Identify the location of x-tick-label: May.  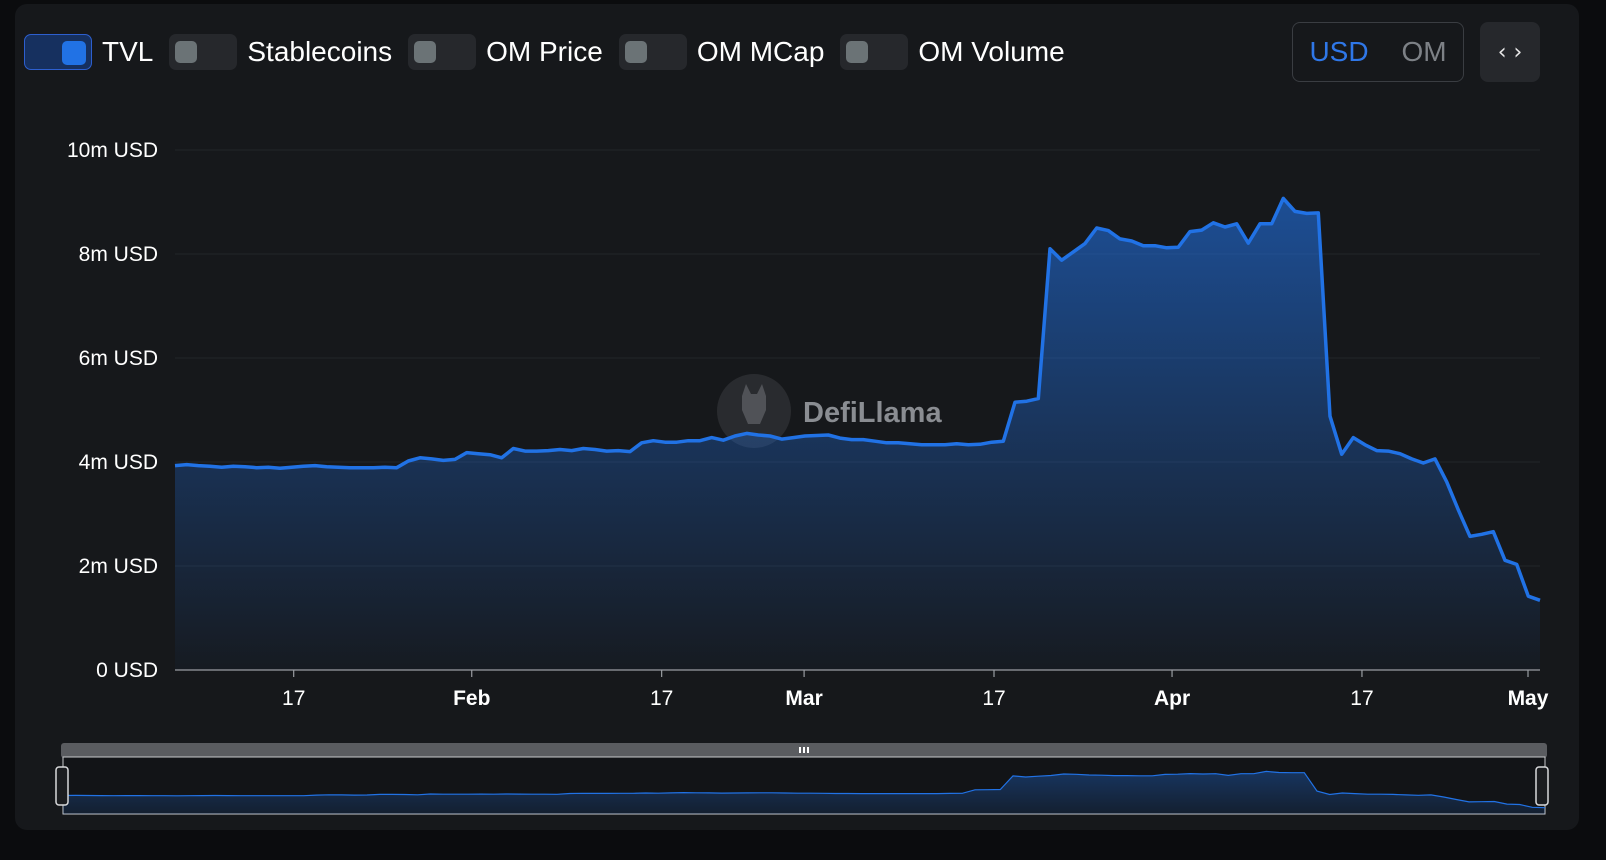
(1528, 698).